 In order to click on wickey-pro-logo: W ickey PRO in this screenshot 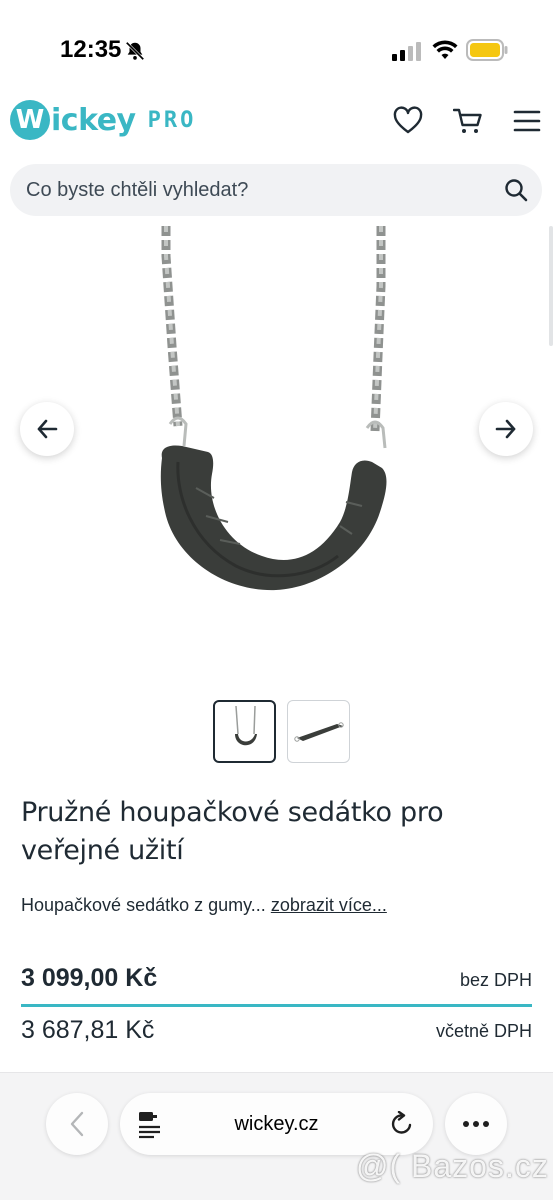, I will do `click(103, 120)`.